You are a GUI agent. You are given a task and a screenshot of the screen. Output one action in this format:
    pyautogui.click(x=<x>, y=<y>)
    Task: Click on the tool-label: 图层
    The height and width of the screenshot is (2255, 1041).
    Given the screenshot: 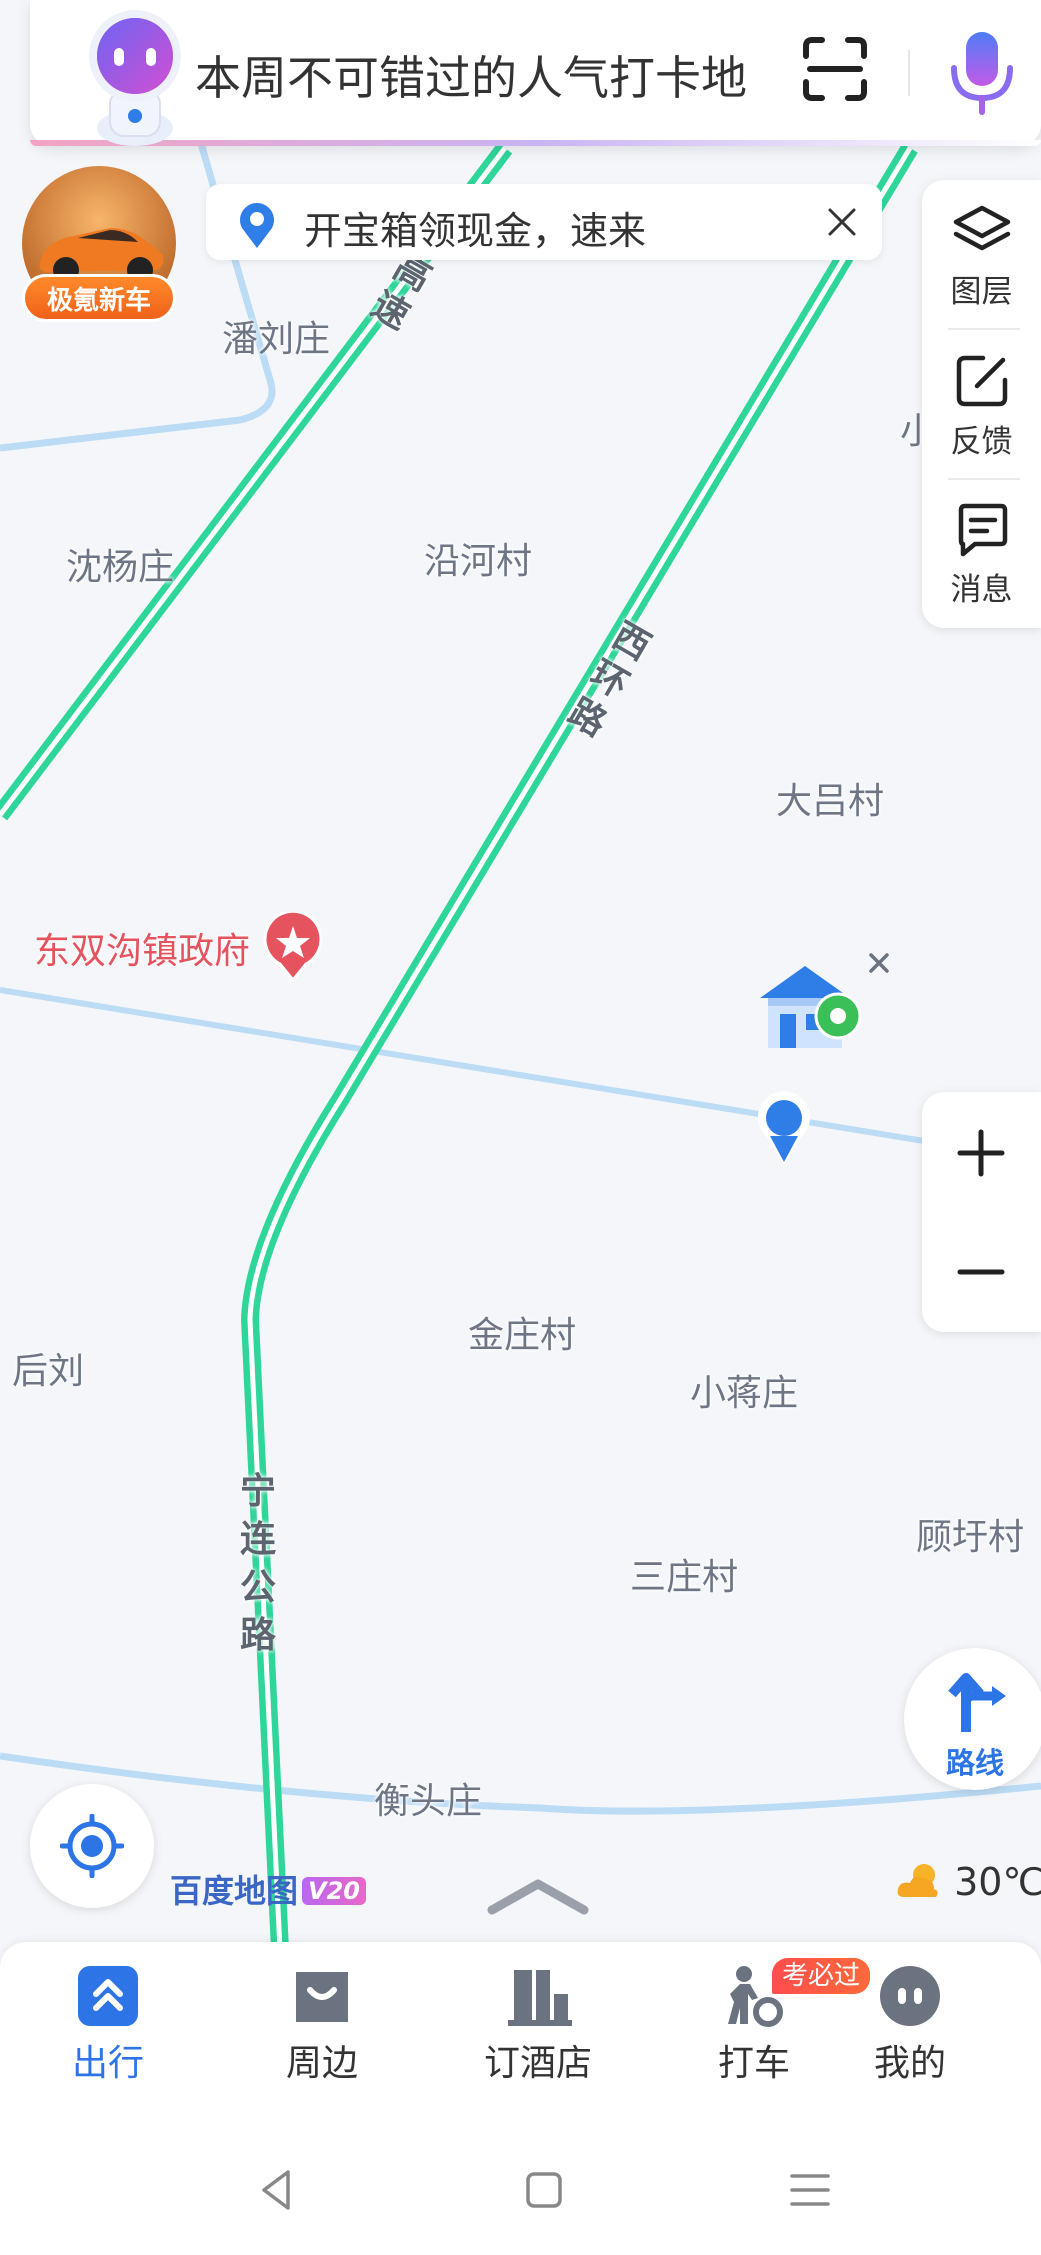 What is the action you would take?
    pyautogui.click(x=981, y=292)
    